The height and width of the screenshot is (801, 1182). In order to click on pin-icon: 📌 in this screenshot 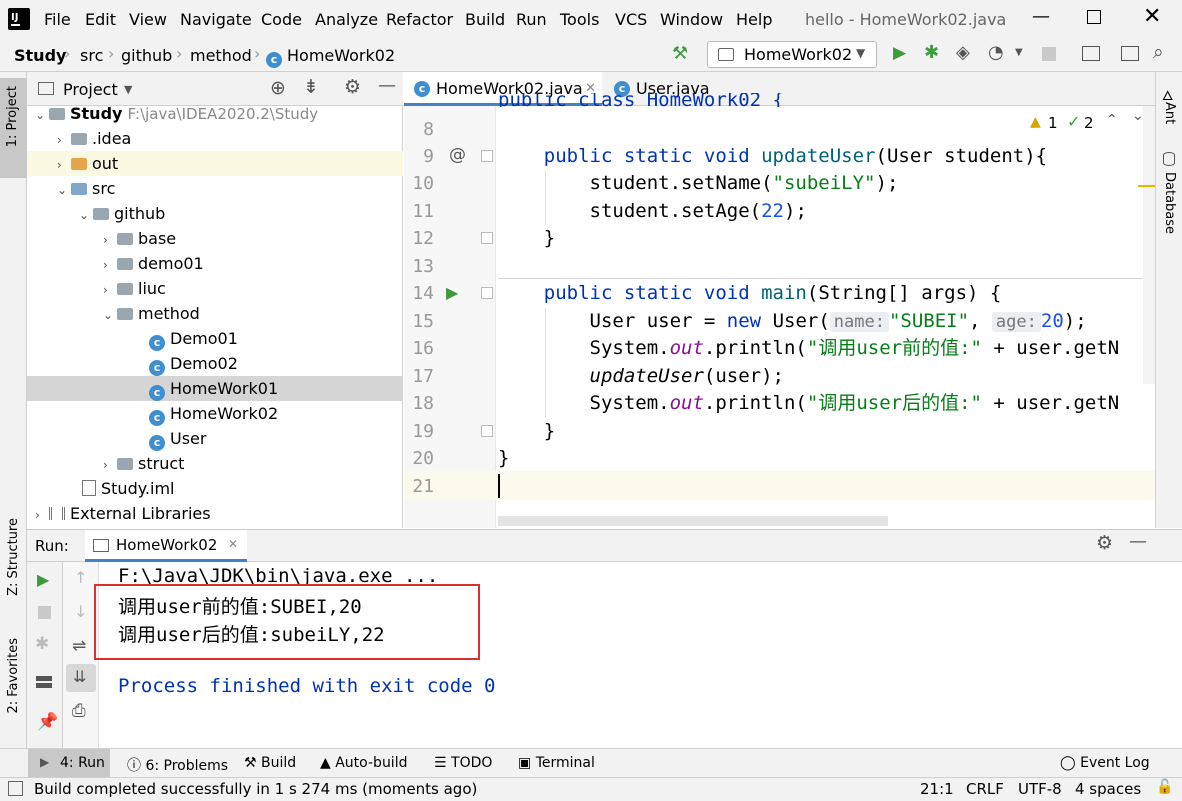, I will do `click(47, 722)`.